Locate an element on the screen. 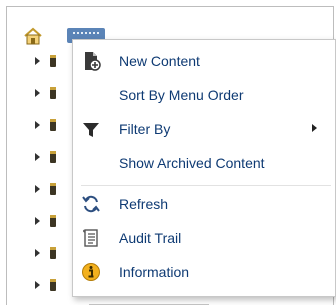  filter-icon is located at coordinates (91, 130).